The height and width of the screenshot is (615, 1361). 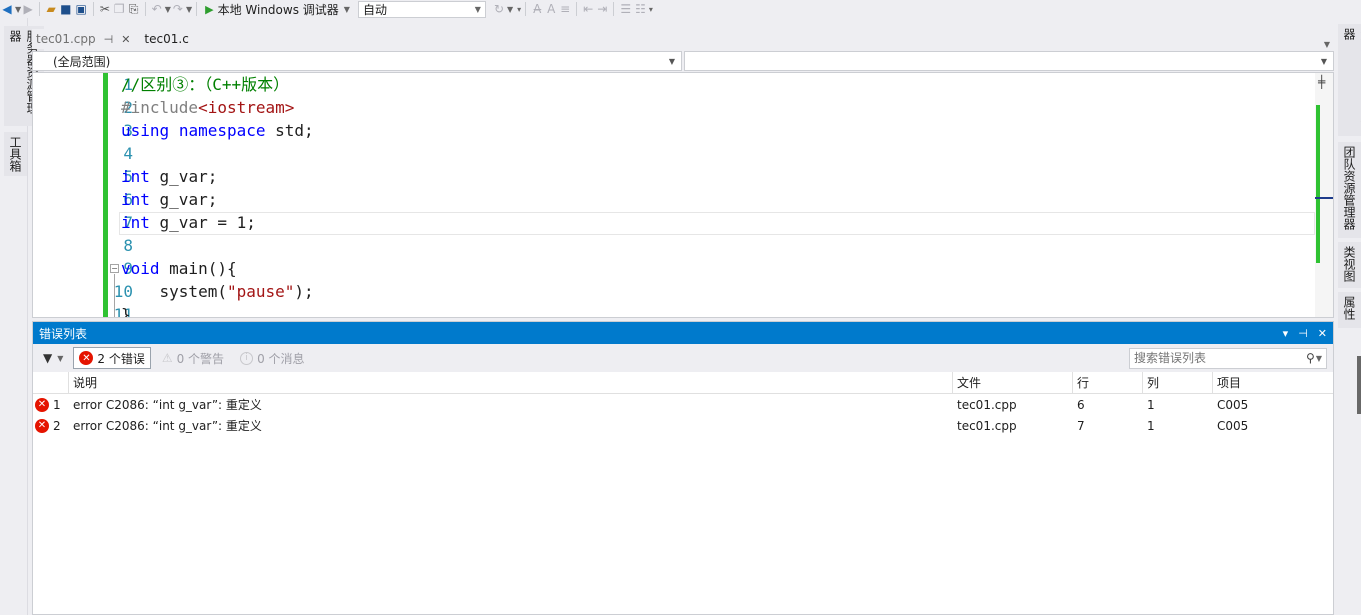 I want to click on warning-icon: ⚠, so click(x=167, y=358).